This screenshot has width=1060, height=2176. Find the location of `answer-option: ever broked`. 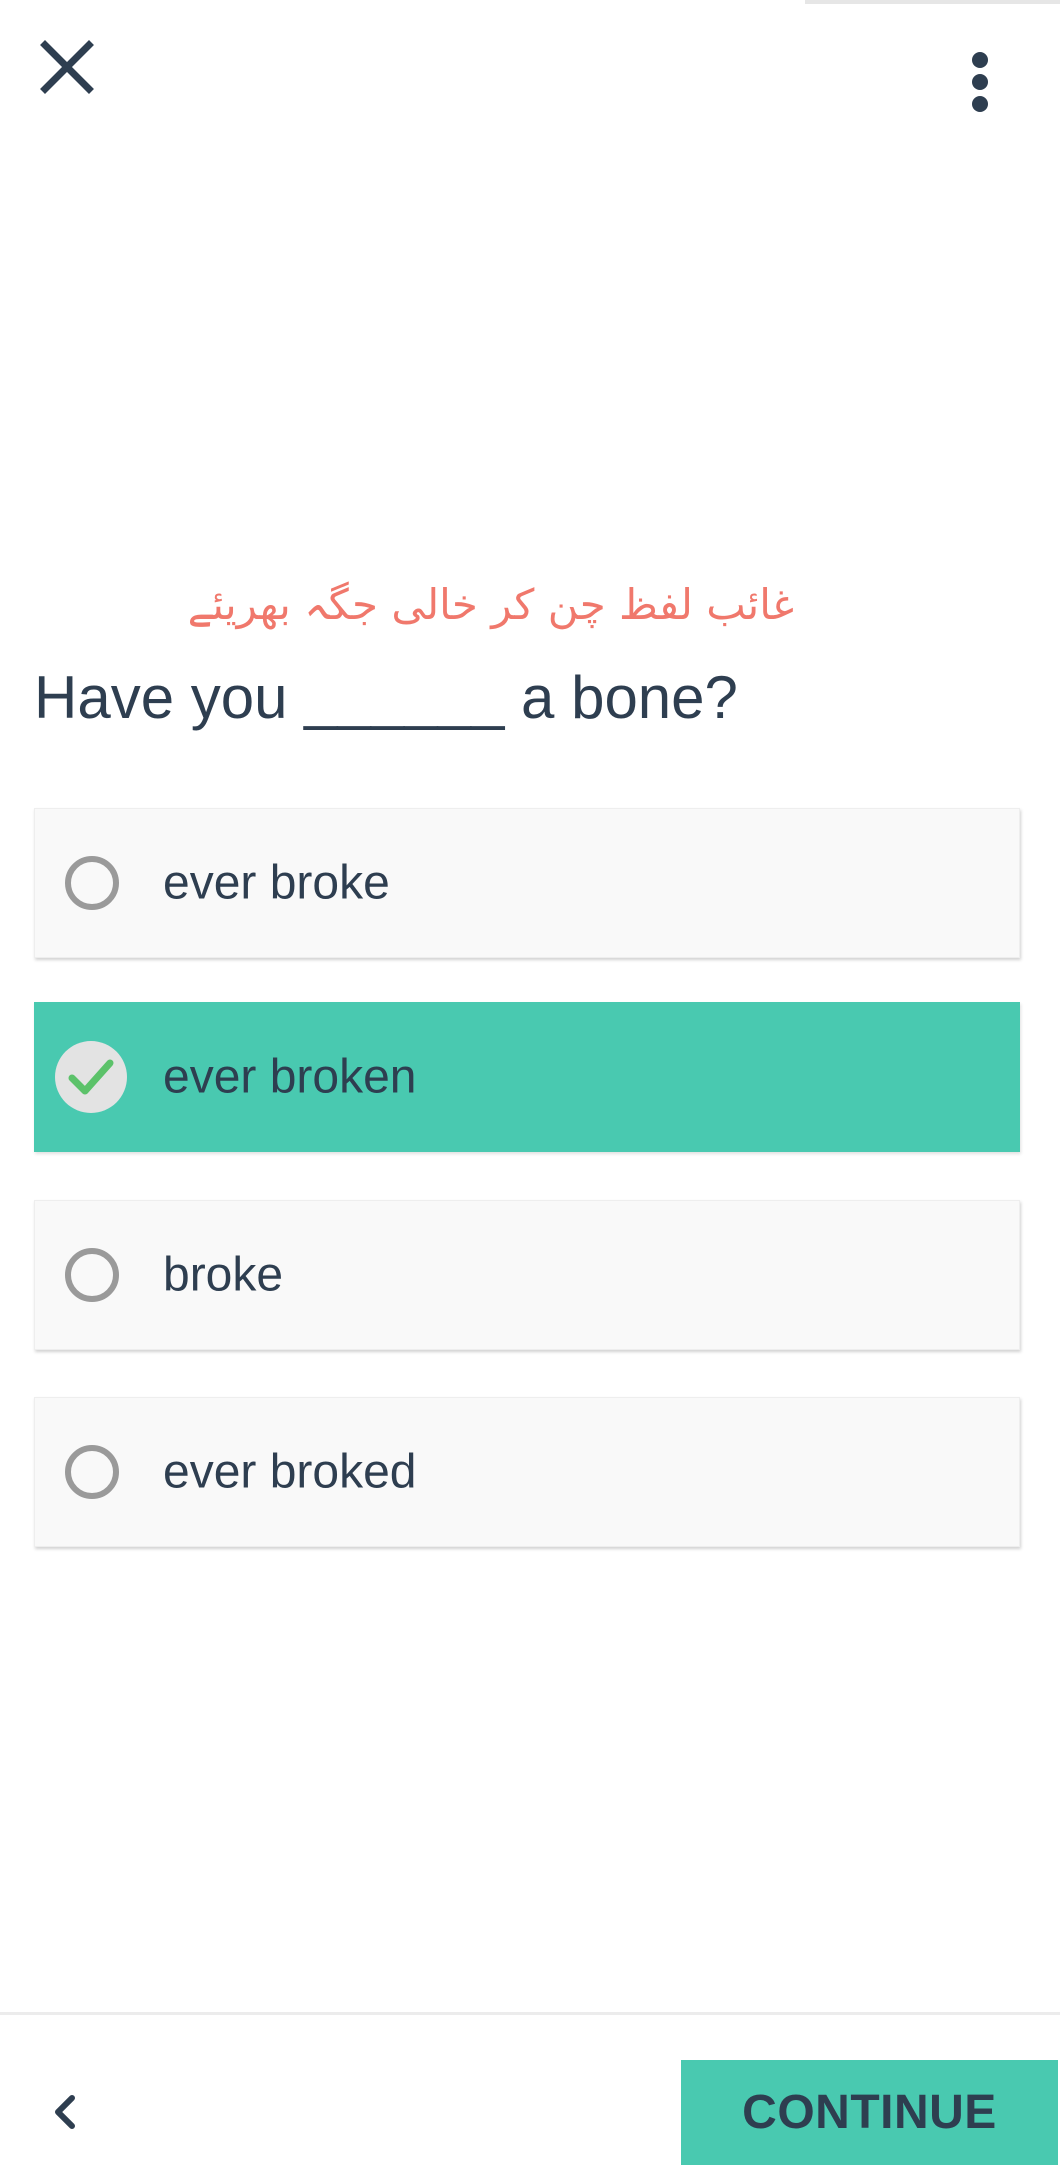

answer-option: ever broked is located at coordinates (527, 1472).